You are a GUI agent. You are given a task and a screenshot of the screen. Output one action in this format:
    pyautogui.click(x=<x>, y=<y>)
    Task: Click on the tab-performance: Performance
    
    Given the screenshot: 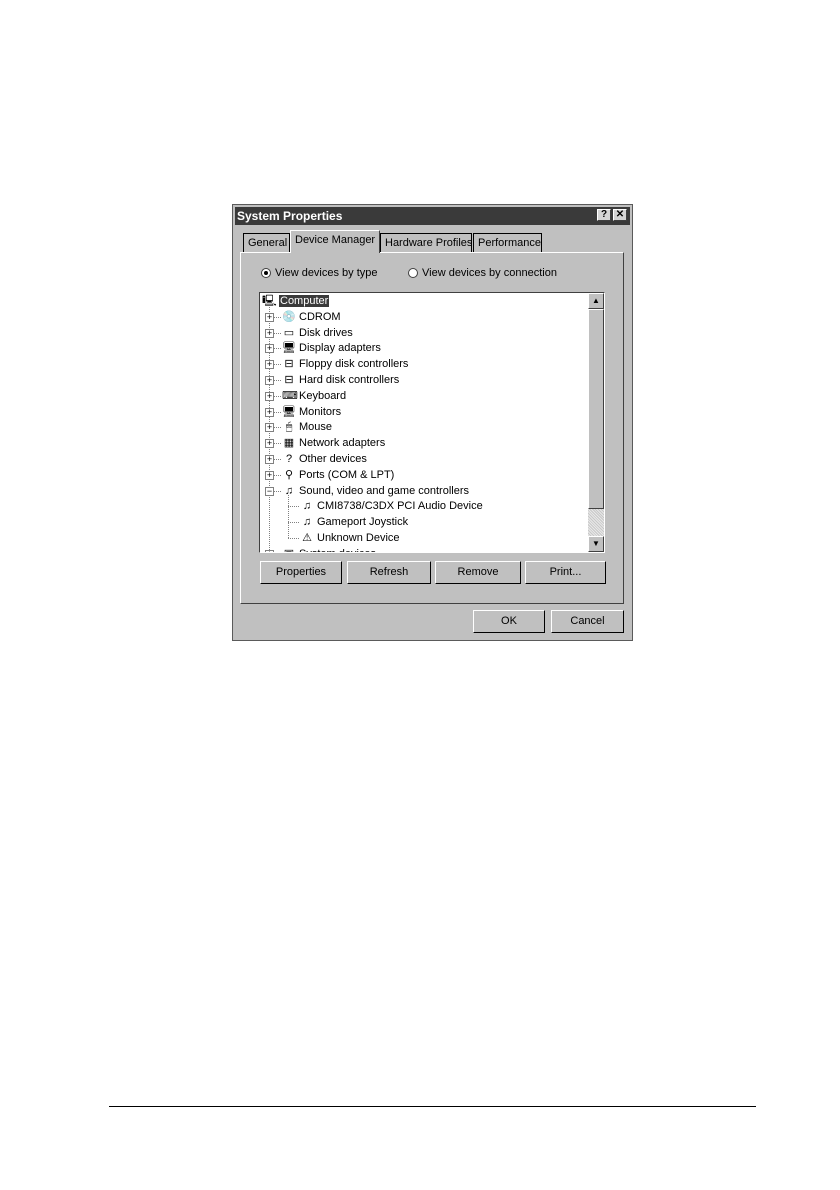 What is the action you would take?
    pyautogui.click(x=507, y=242)
    